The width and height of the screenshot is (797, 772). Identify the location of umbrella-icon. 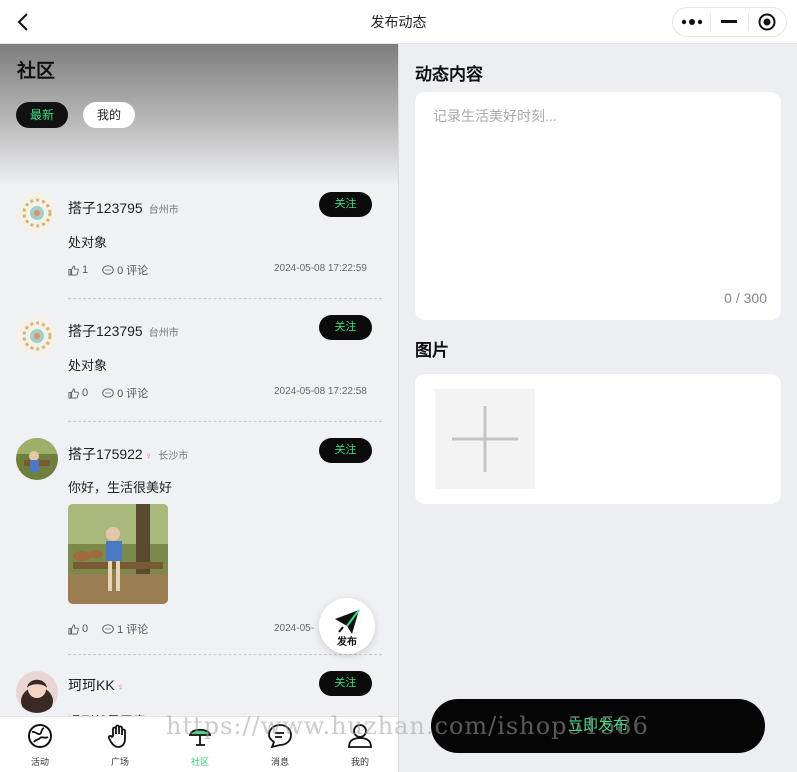
(200, 737).